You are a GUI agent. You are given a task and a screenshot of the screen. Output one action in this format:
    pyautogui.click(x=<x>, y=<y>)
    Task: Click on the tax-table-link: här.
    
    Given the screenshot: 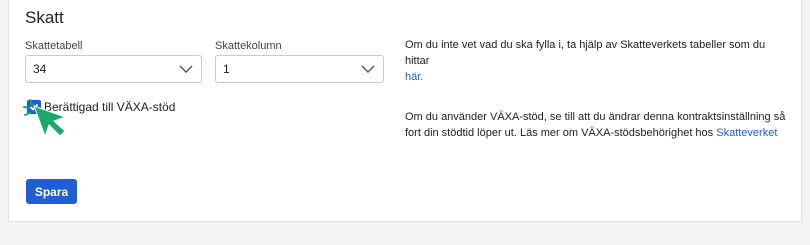 What is the action you would take?
    pyautogui.click(x=414, y=77)
    